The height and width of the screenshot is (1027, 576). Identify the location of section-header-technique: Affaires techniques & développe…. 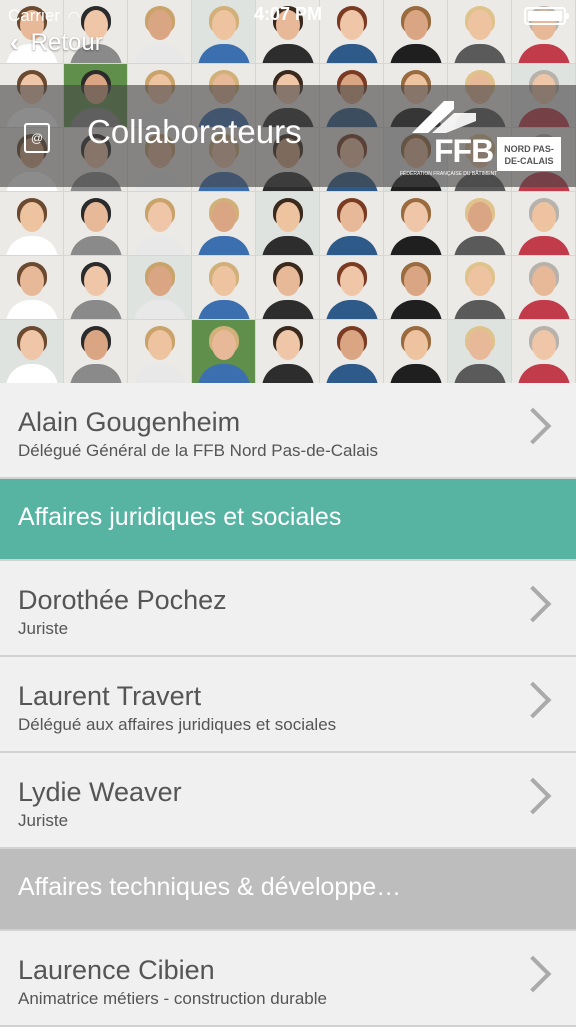
(288, 890).